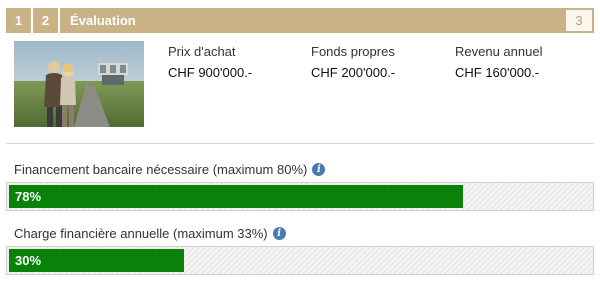 The image size is (600, 283). I want to click on annual-income-value: CHF 160'000.-, so click(497, 72).